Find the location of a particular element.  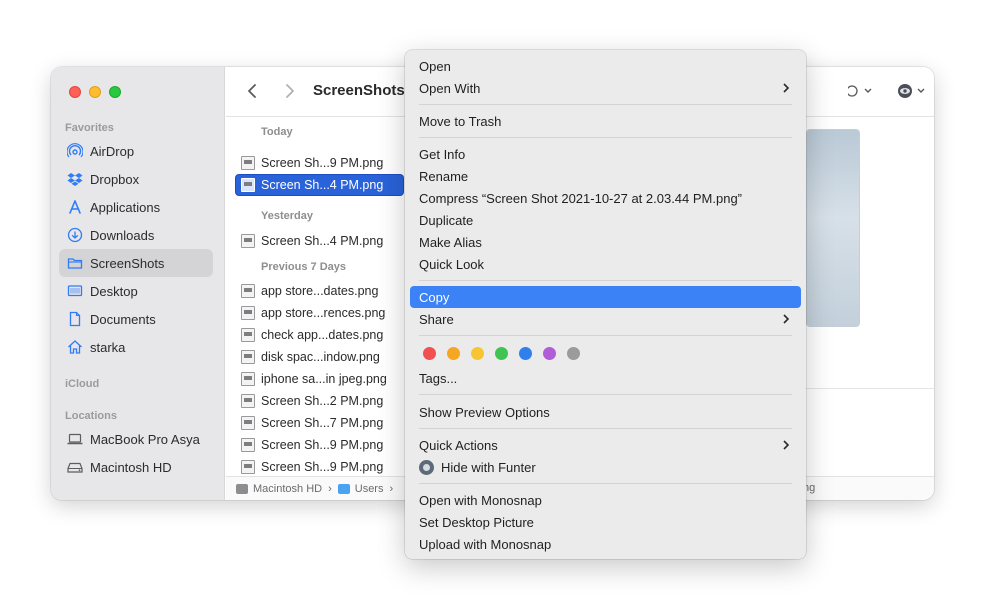

sidebar-item-macbook-pro: MacBook Pro Asya is located at coordinates (136, 439).